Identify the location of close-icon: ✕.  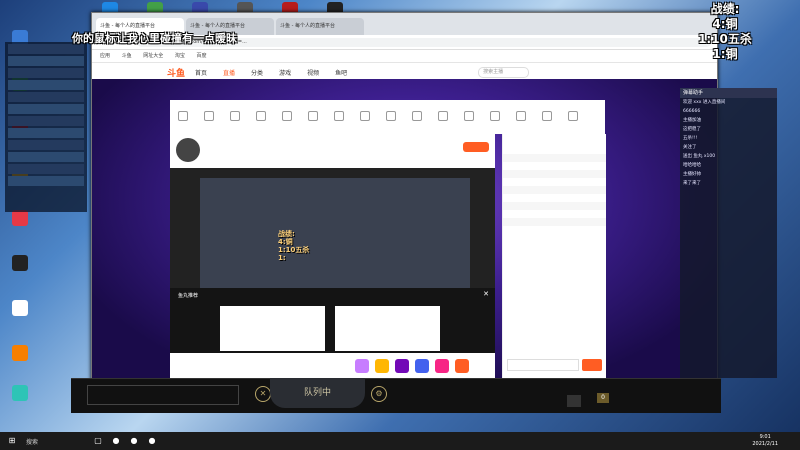
(486, 294).